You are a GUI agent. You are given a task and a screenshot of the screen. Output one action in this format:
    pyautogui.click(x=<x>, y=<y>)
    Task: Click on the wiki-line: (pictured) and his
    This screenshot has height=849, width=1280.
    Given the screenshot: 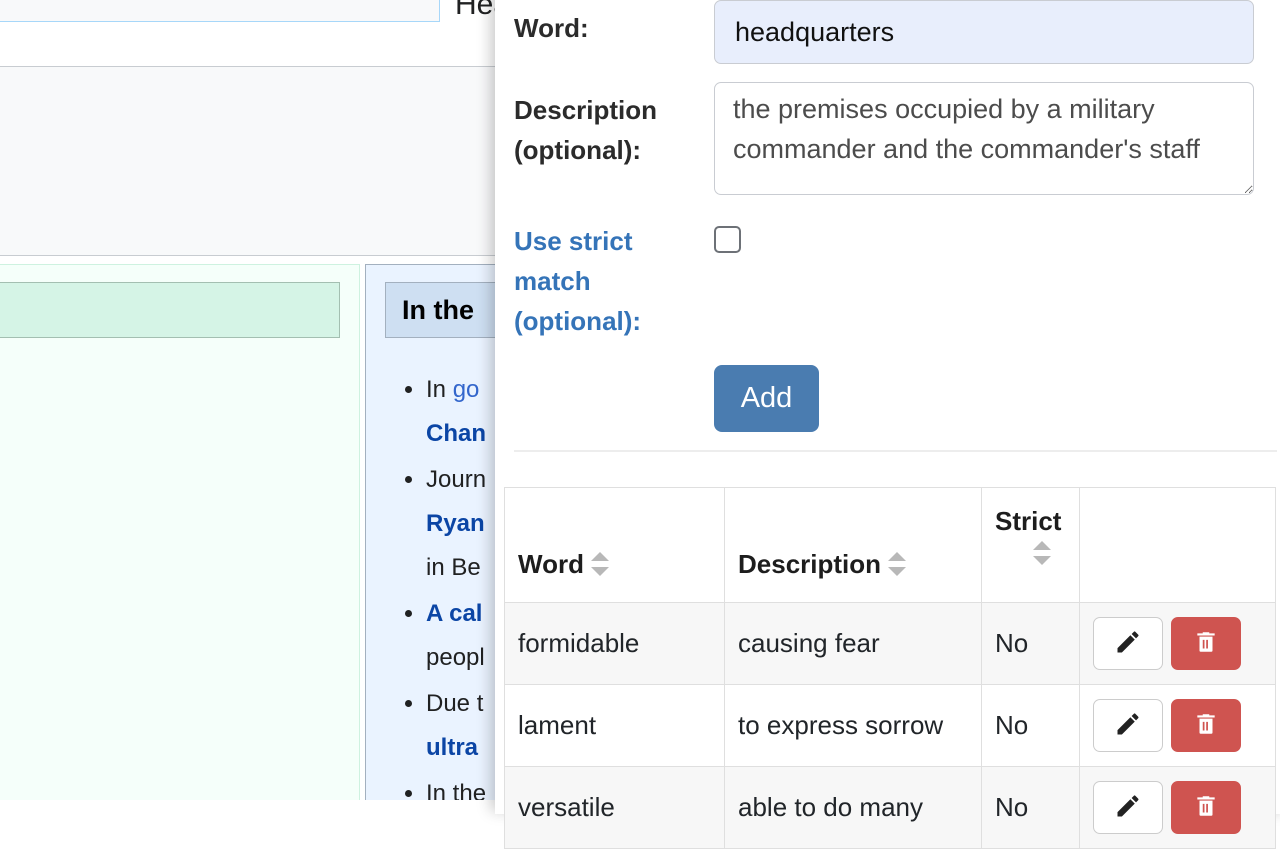 What is the action you would take?
    pyautogui.click(x=174, y=526)
    